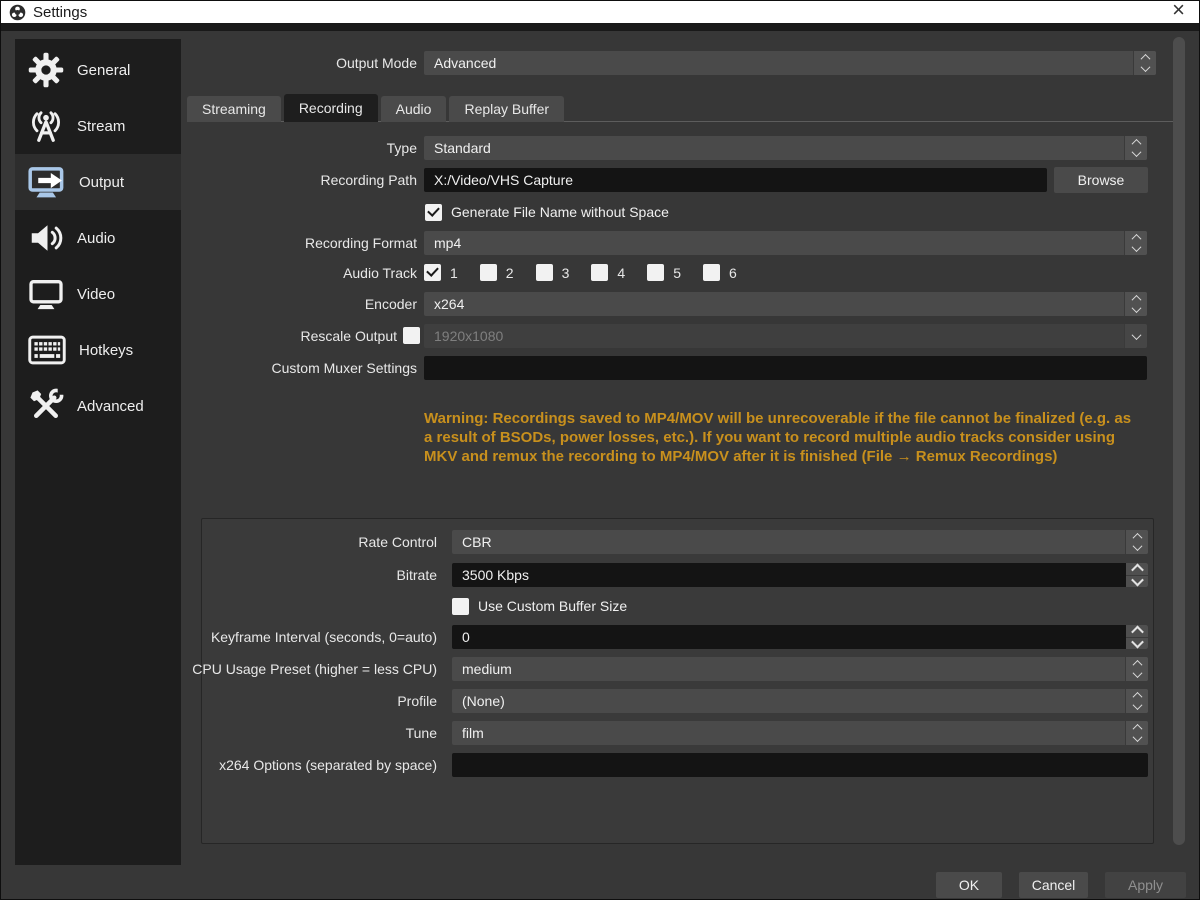 The height and width of the screenshot is (900, 1200). I want to click on rescale-output-row: Rescale Output 1920x1080, so click(600, 336).